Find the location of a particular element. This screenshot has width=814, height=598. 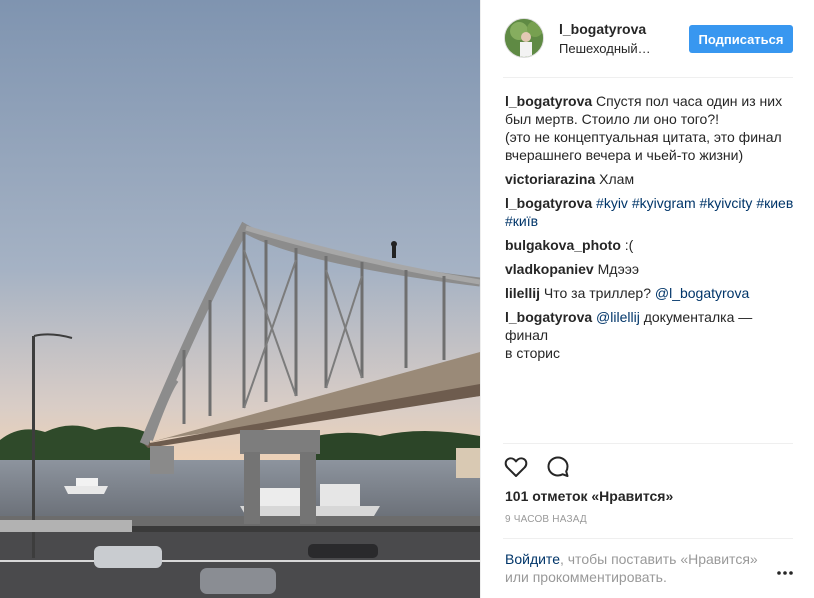

header-username: l_bogatyrova is located at coordinates (602, 29).